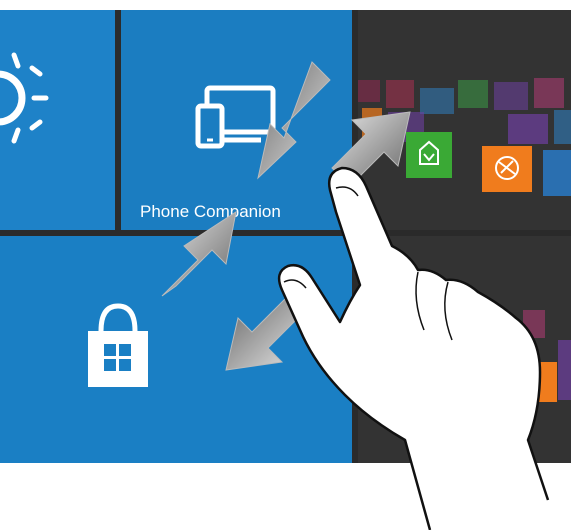  I want to click on arrow-upper-left-icon, so click(294, 120).